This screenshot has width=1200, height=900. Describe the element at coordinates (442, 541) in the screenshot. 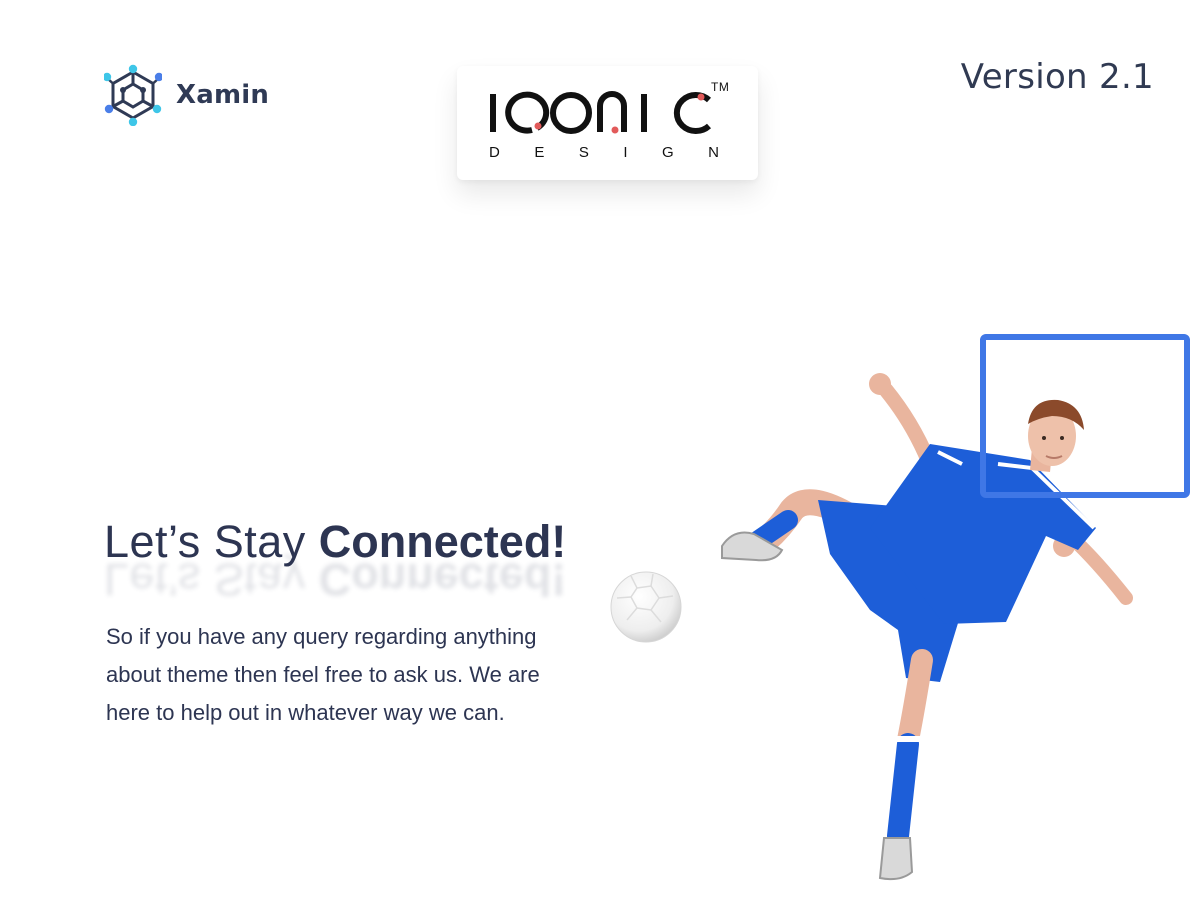

I see `hero-title-bold: Connected!` at that location.